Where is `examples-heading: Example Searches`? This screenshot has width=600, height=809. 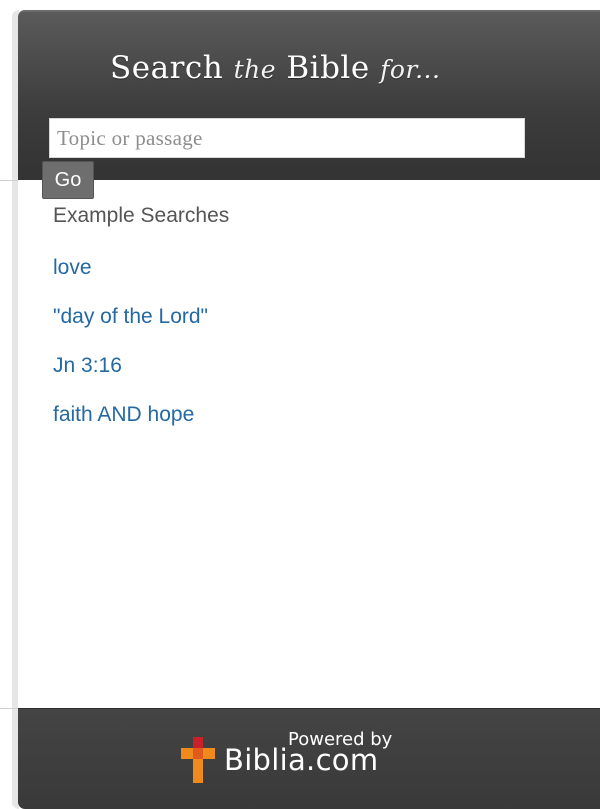
examples-heading: Example Searches is located at coordinates (141, 215).